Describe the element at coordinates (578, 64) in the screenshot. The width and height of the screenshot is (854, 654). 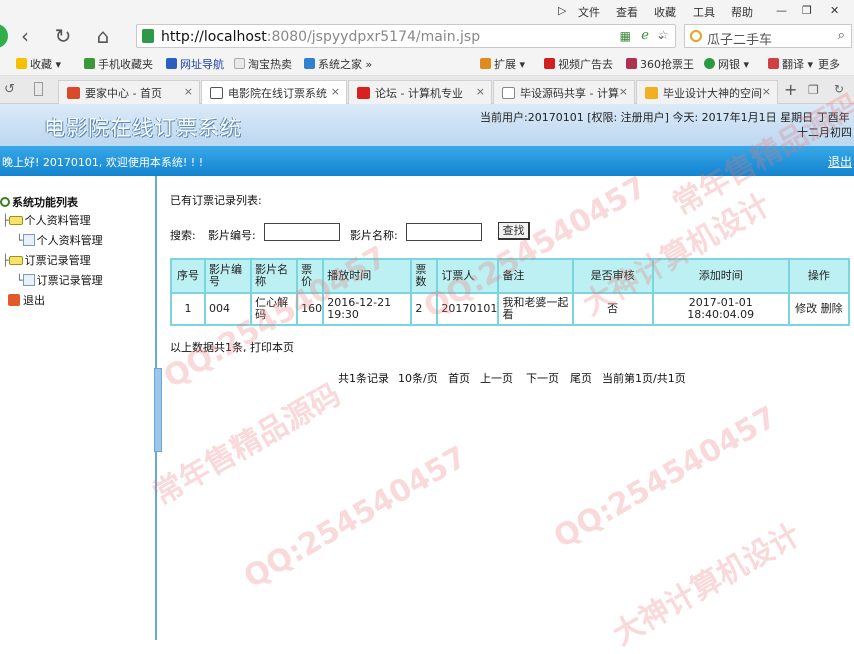
I see `fav-adblock: 视频广告去` at that location.